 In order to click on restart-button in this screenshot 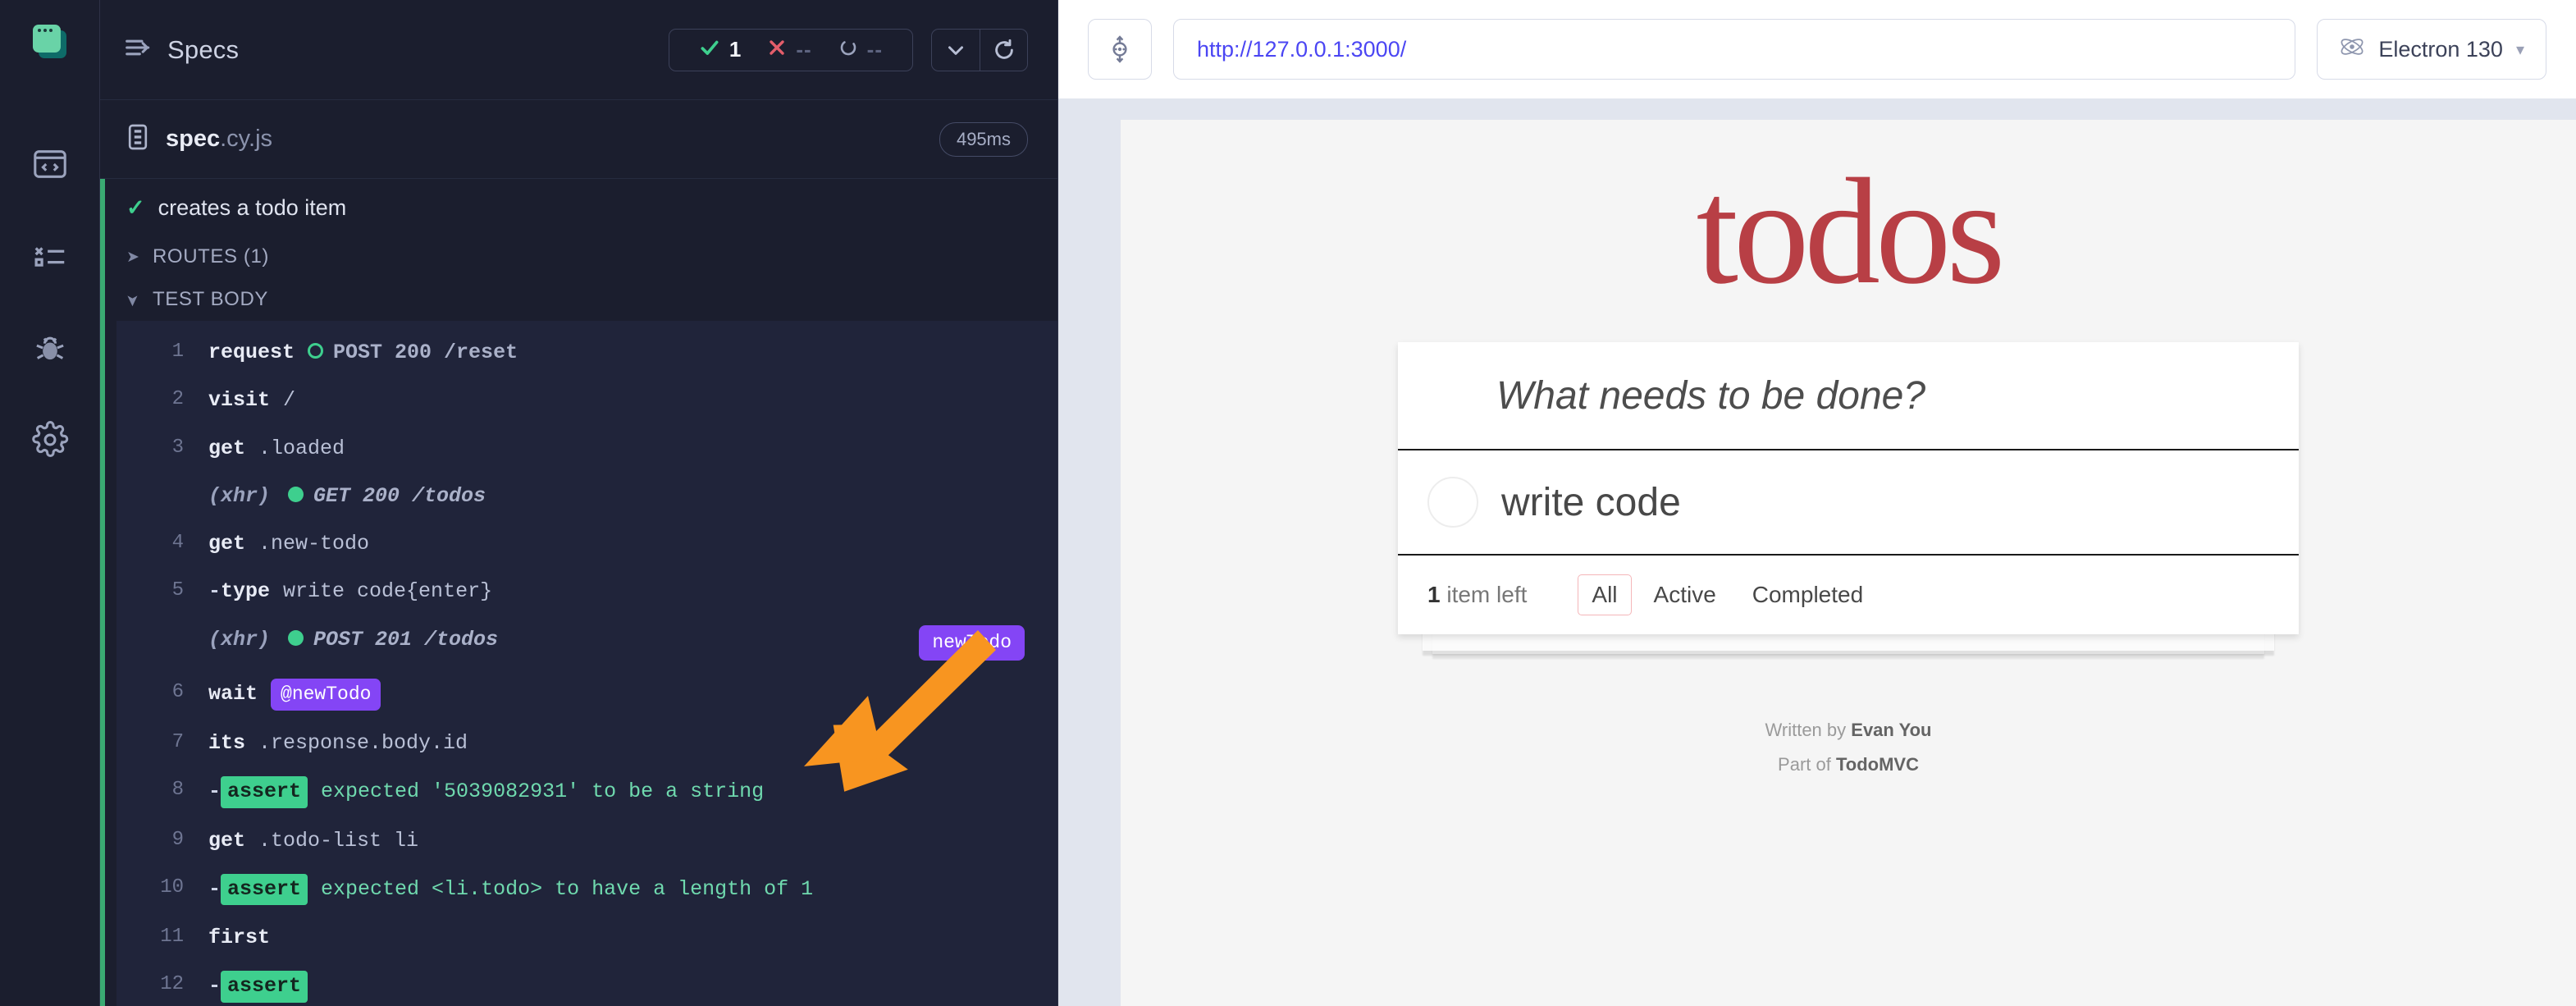, I will do `click(1004, 50)`.